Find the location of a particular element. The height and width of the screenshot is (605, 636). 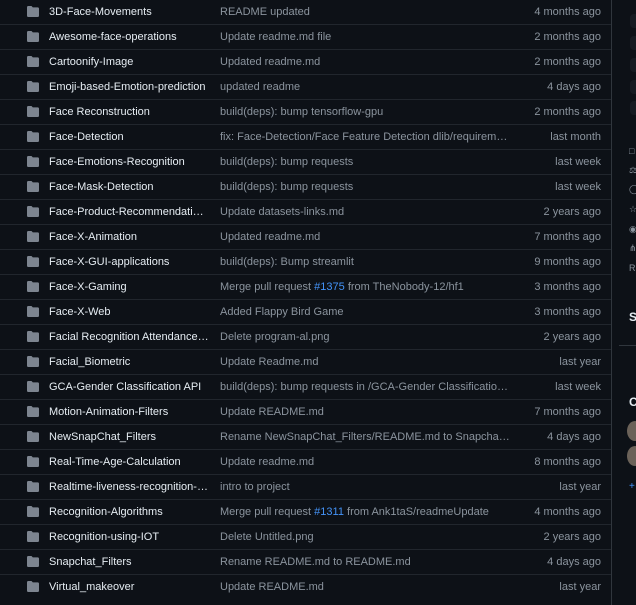

file-name-link: Face-X-Gaming is located at coordinates (129, 287).